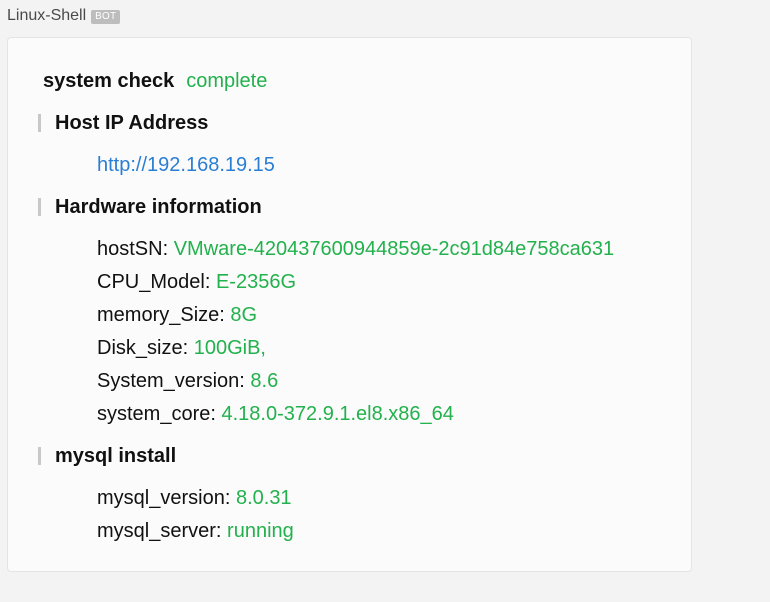 This screenshot has width=770, height=602. Describe the element at coordinates (156, 531) in the screenshot. I see `row-key: mysql_server` at that location.